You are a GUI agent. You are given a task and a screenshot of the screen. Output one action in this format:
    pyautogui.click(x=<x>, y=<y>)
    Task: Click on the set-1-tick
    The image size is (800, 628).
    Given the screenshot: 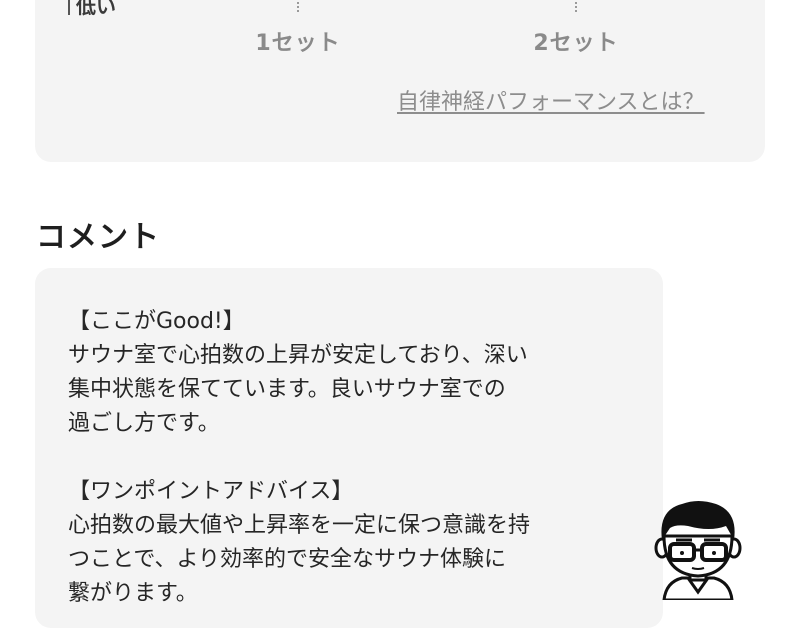 What is the action you would take?
    pyautogui.click(x=298, y=6)
    